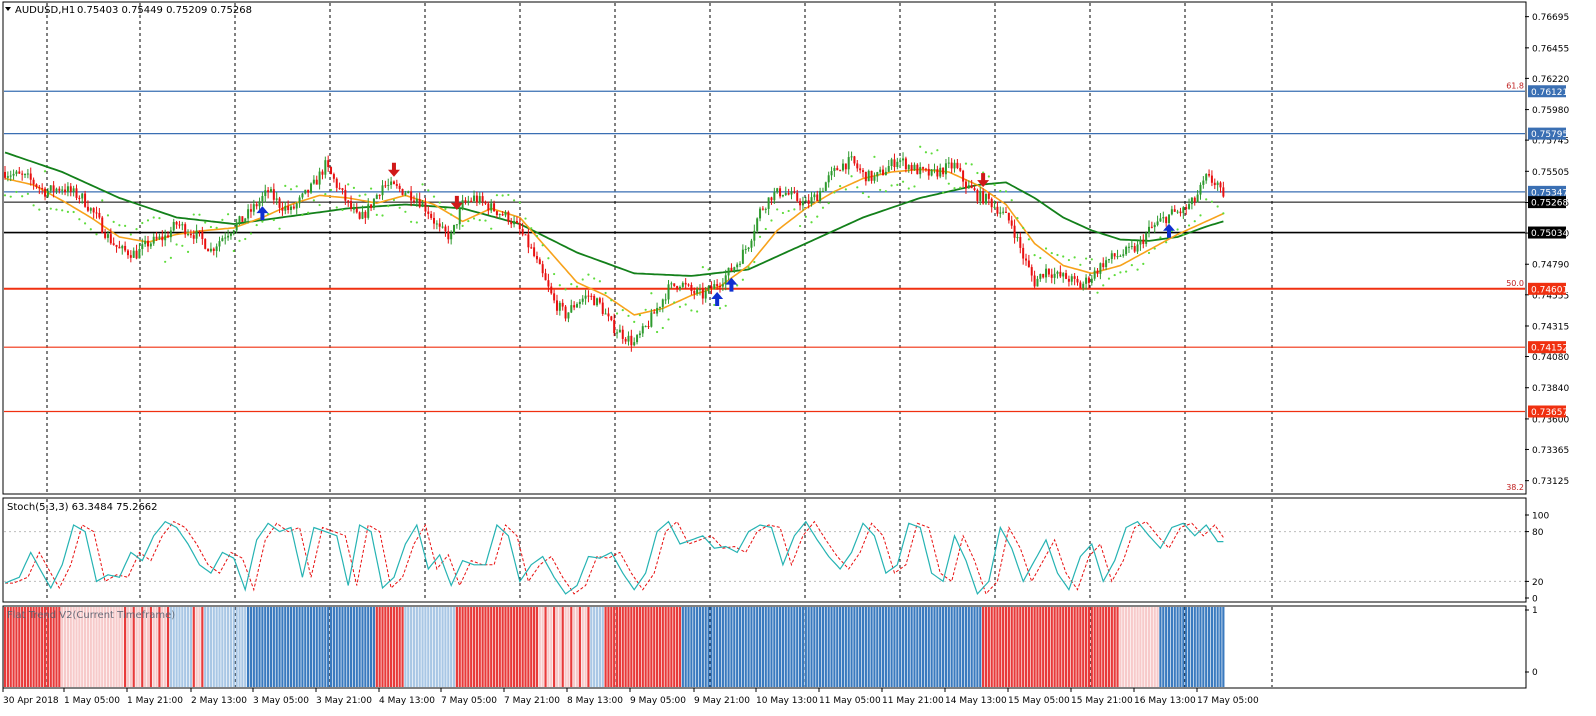  What do you see at coordinates (764, 550) in the screenshot?
I see `stochastic-panel` at bounding box center [764, 550].